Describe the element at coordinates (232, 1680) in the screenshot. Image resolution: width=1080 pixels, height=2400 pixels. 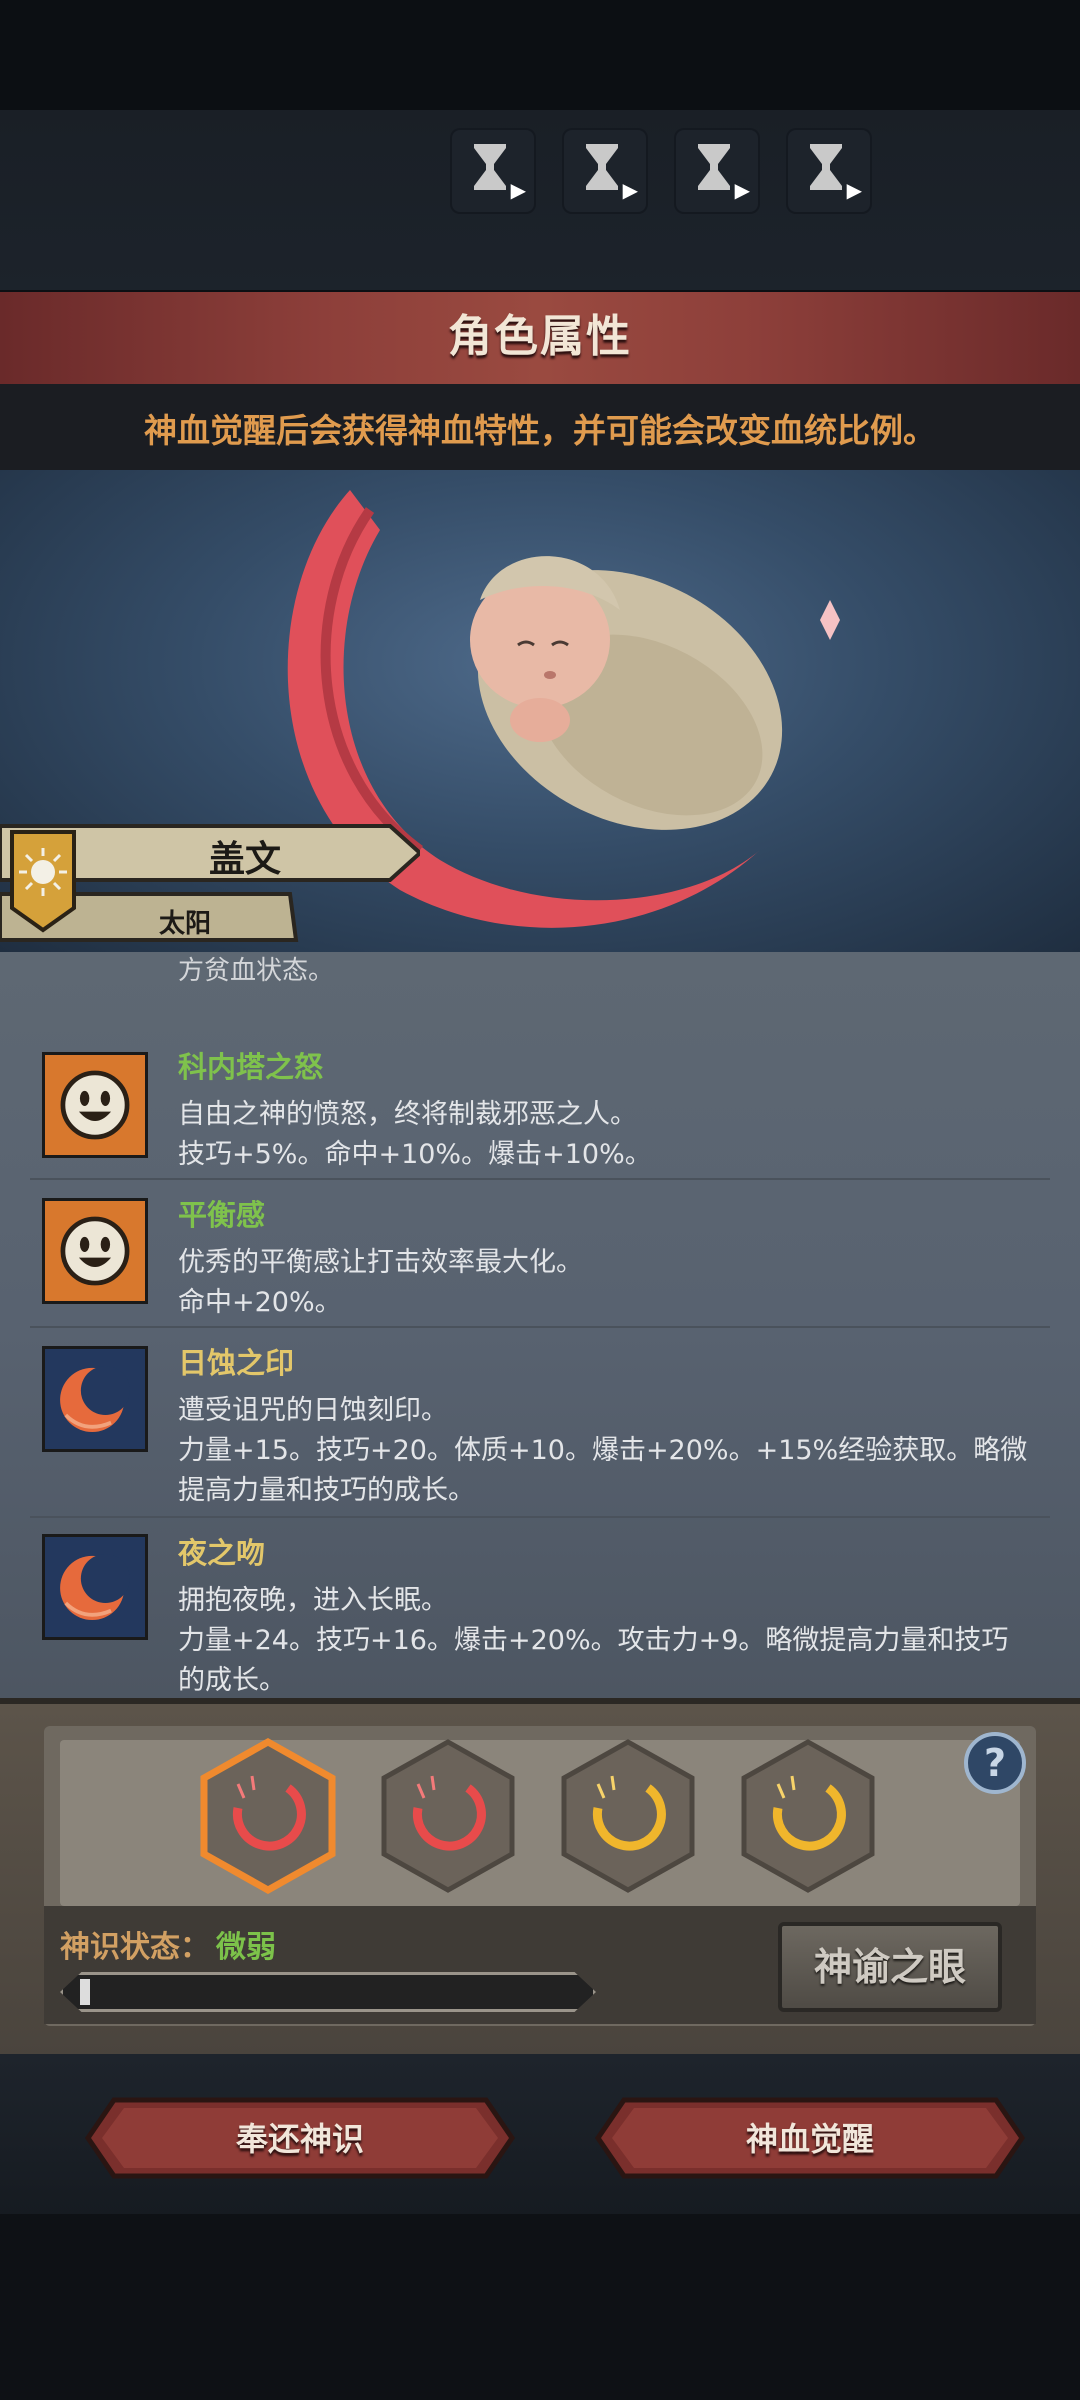
I see `trait-stats-cont: 的成长。` at that location.